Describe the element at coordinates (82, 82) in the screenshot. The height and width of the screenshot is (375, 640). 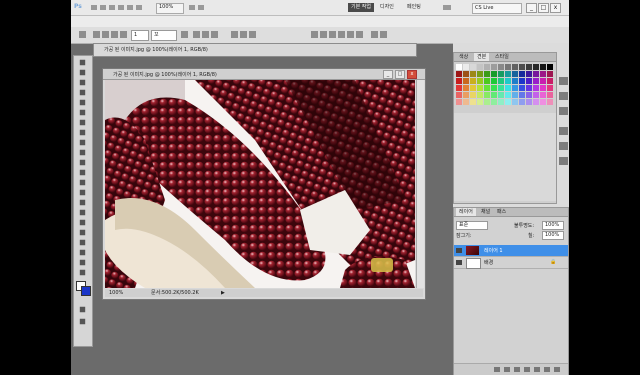
I see `lasso-tool-icon` at that location.